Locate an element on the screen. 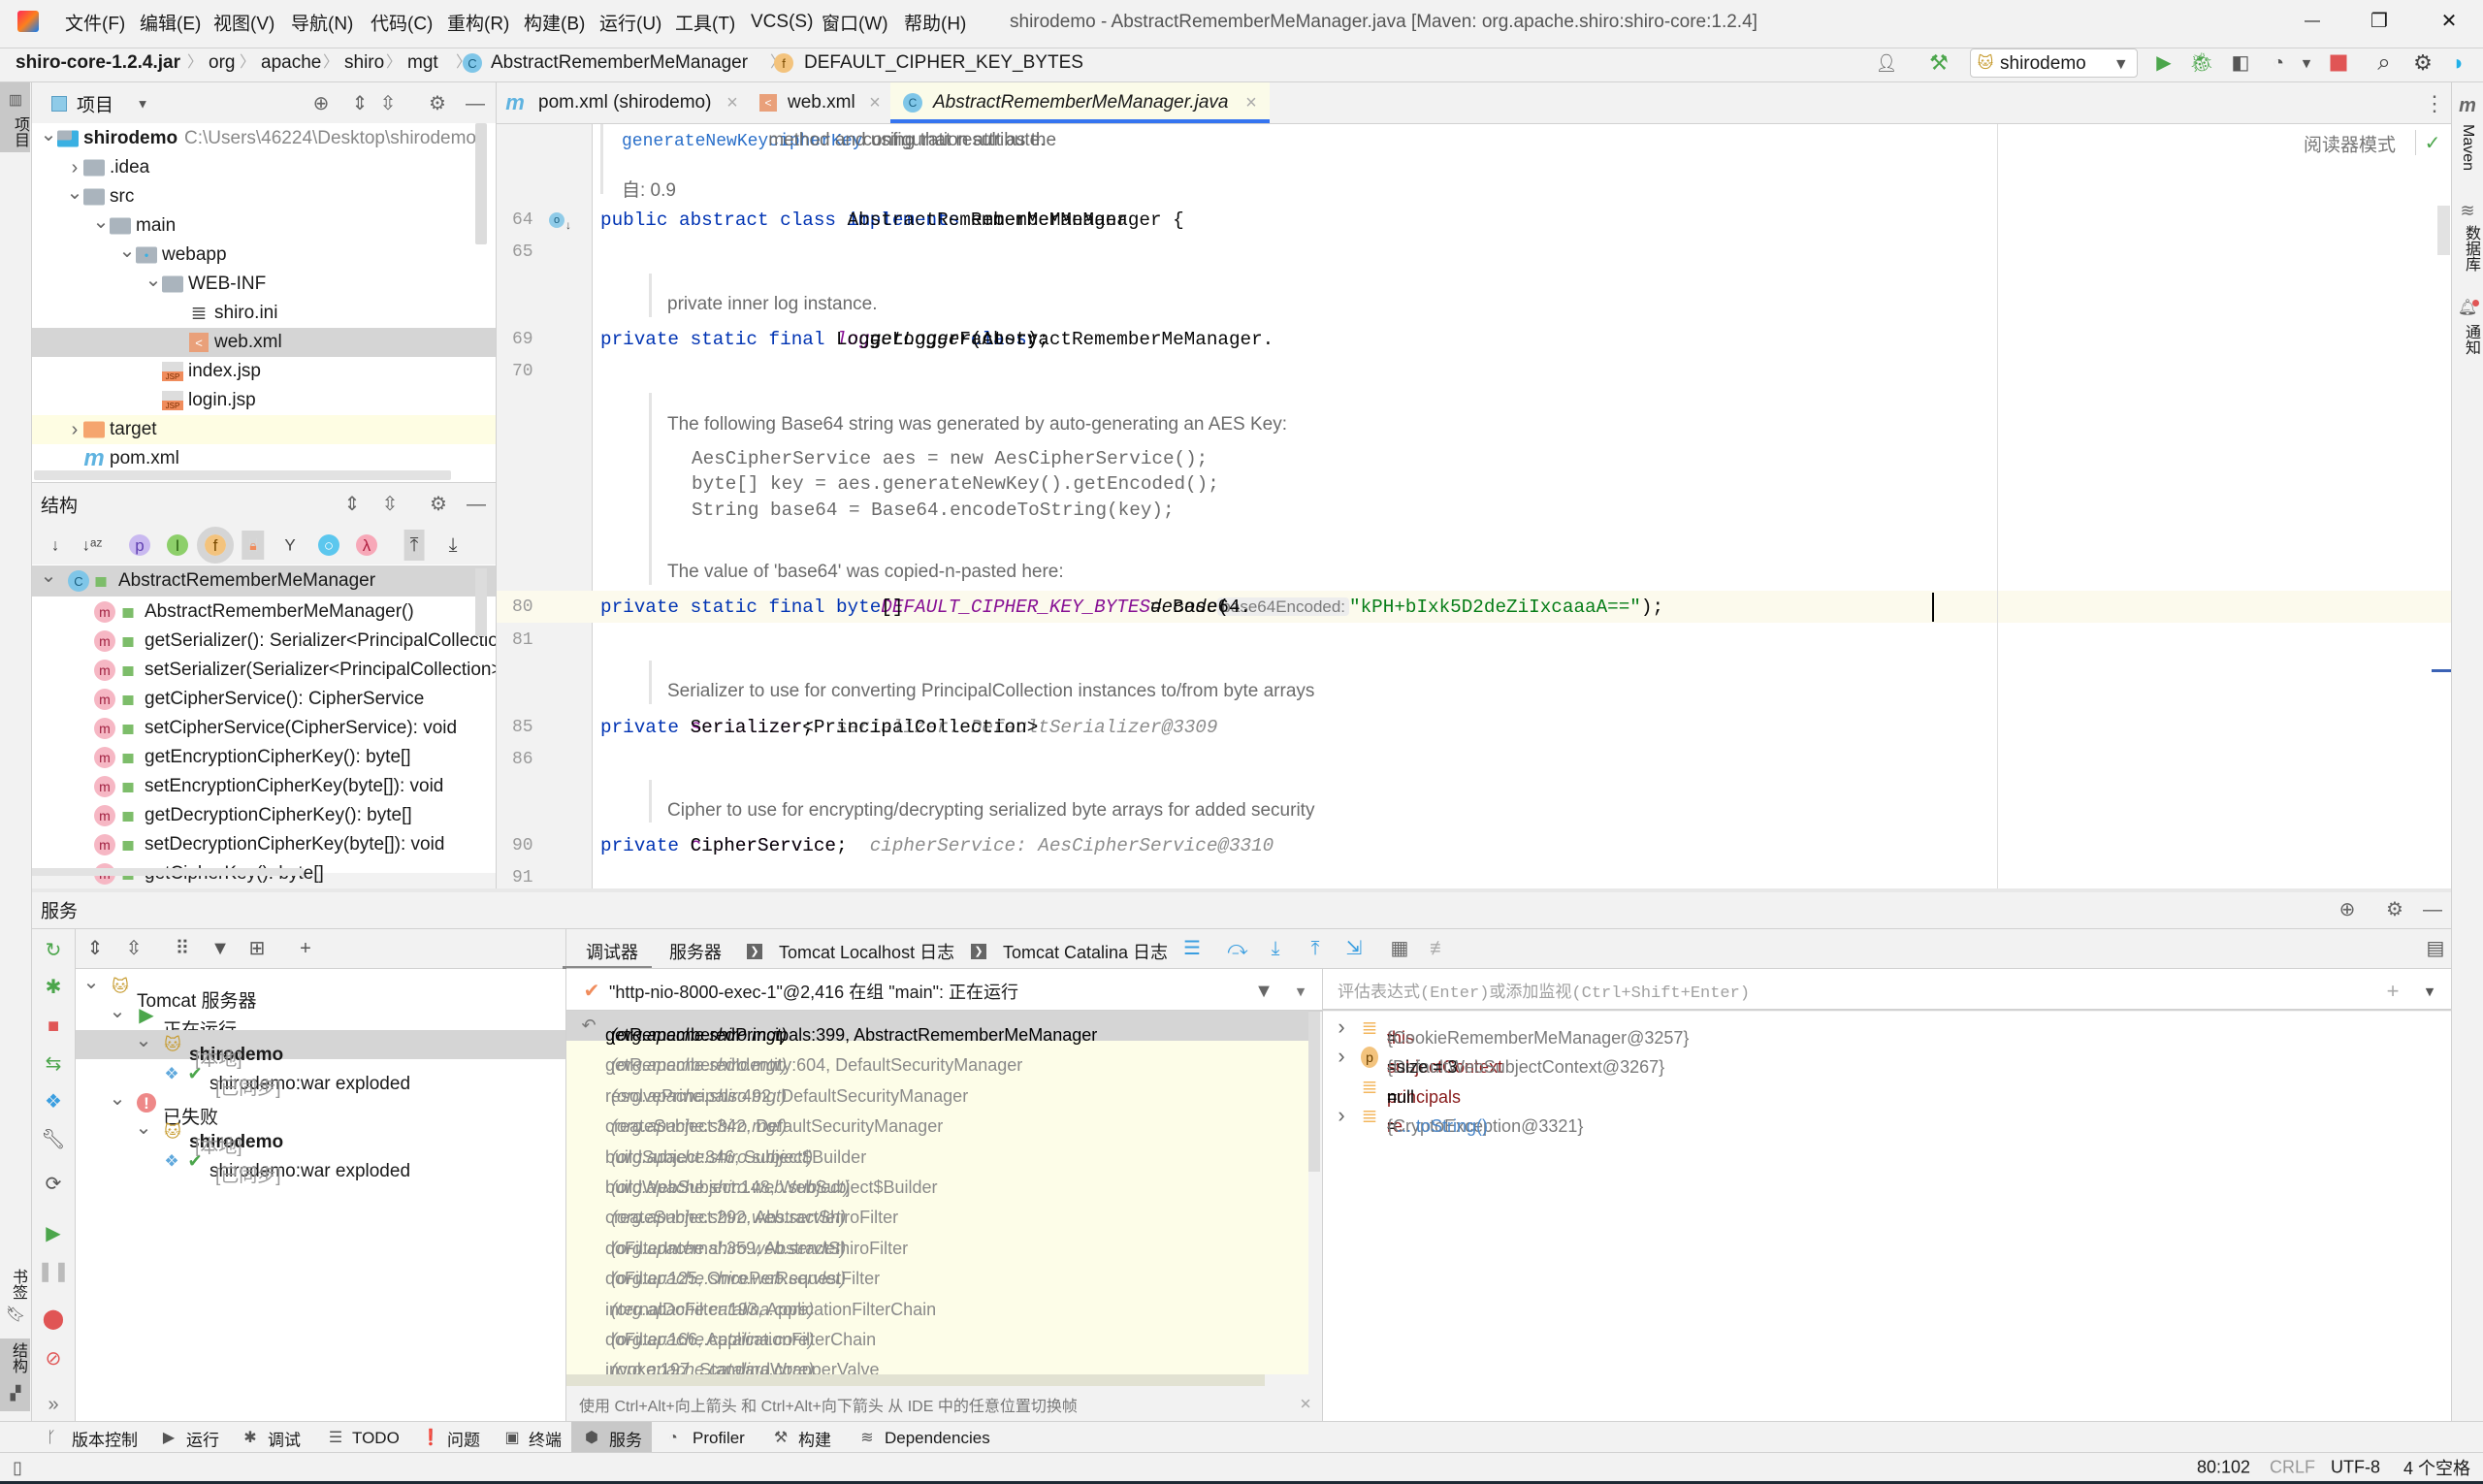 This screenshot has height=1484, width=2483. breadcrumb-item: shiro is located at coordinates (364, 63).